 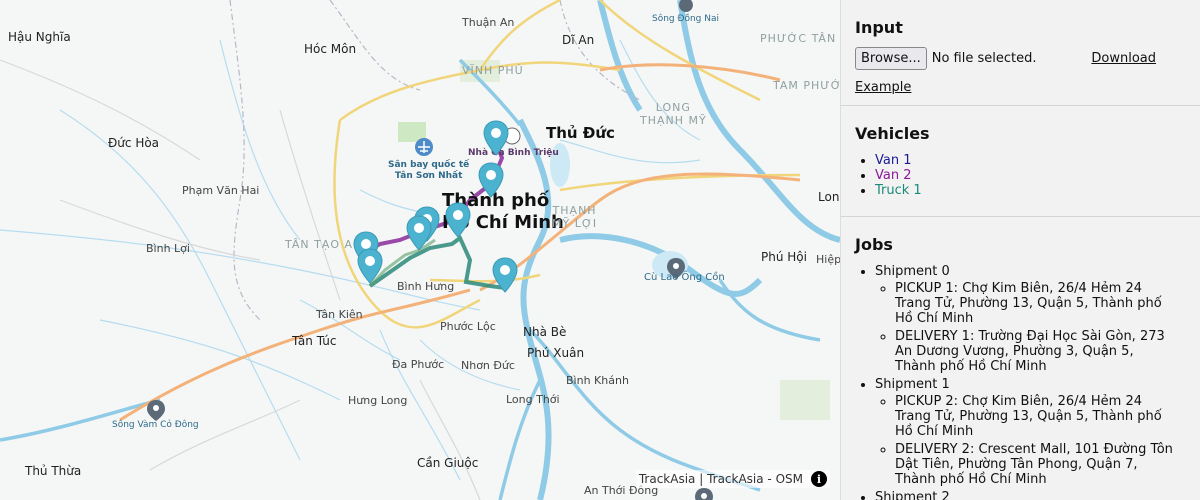 What do you see at coordinates (468, 326) in the screenshot?
I see `place-label: Phước Lộc` at bounding box center [468, 326].